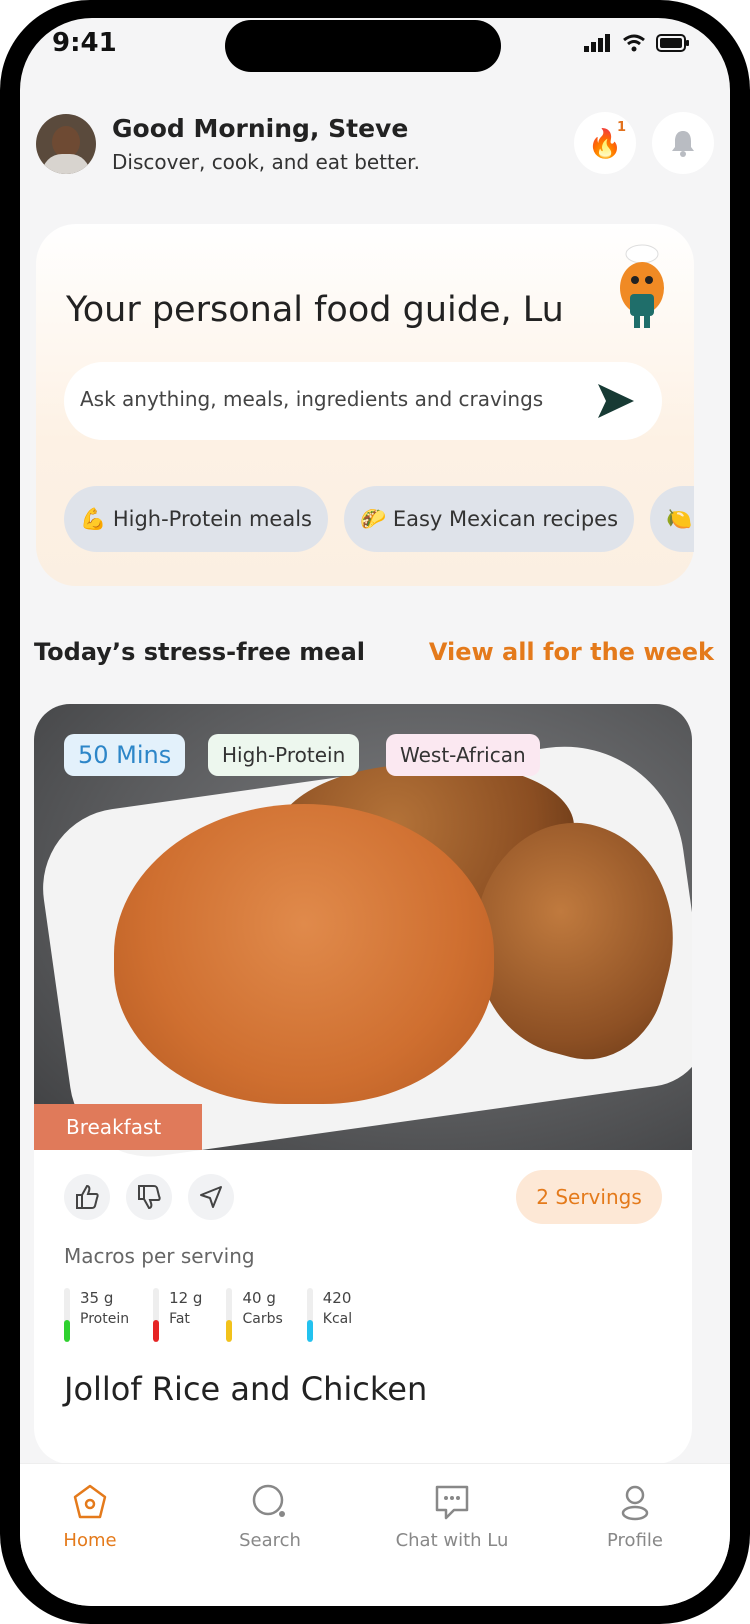 The width and height of the screenshot is (750, 1624). I want to click on protein-tag: High-Protein, so click(284, 755).